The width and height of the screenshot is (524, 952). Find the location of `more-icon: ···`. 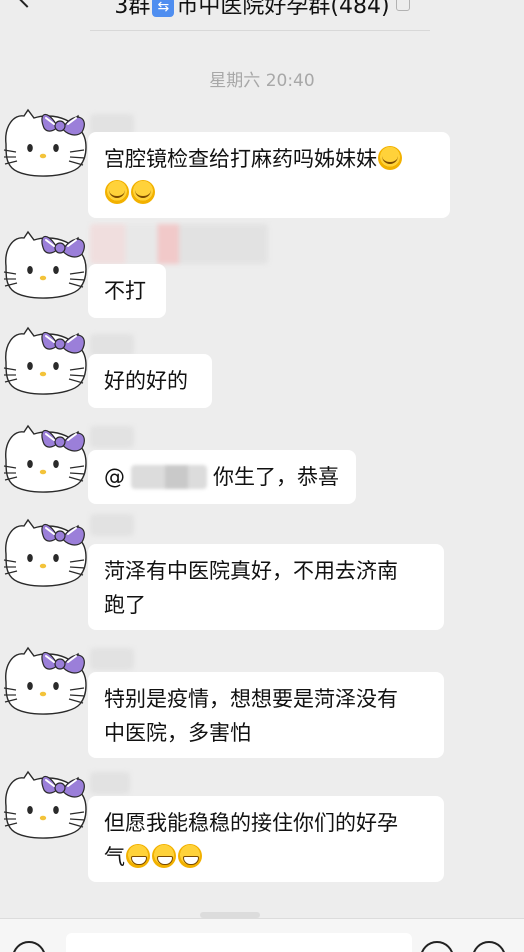

more-icon: ··· is located at coordinates (482, 5).